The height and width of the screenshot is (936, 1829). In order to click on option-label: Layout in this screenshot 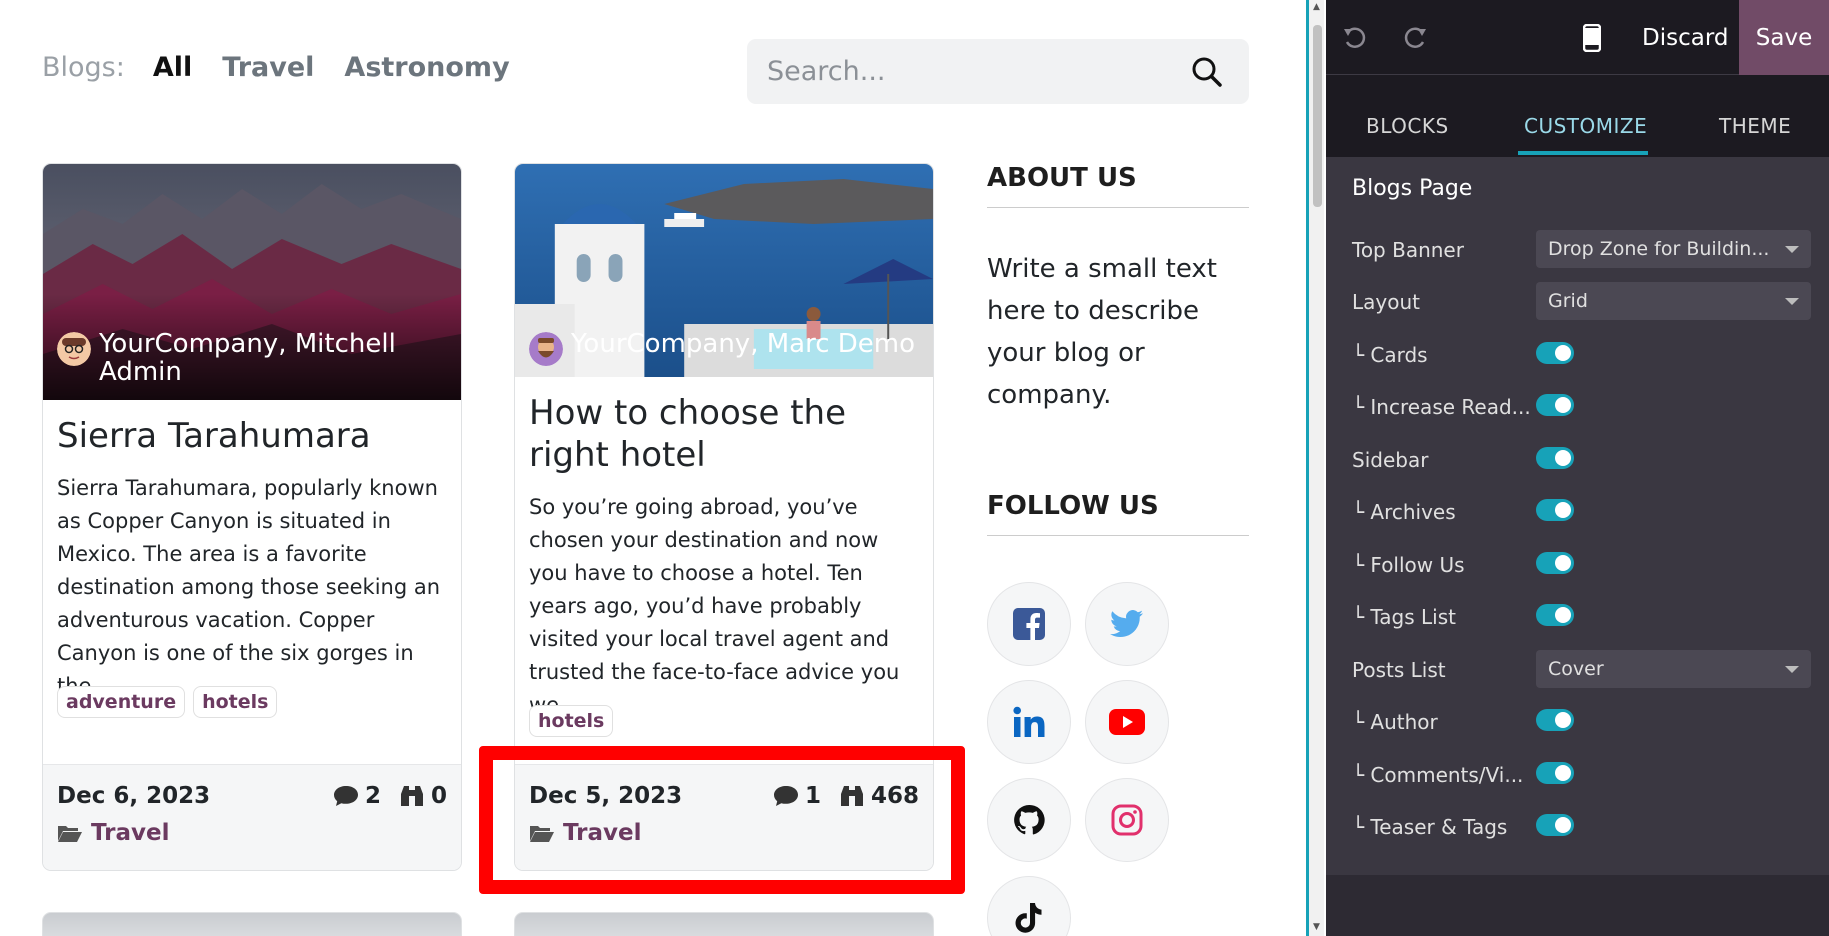, I will do `click(1386, 302)`.